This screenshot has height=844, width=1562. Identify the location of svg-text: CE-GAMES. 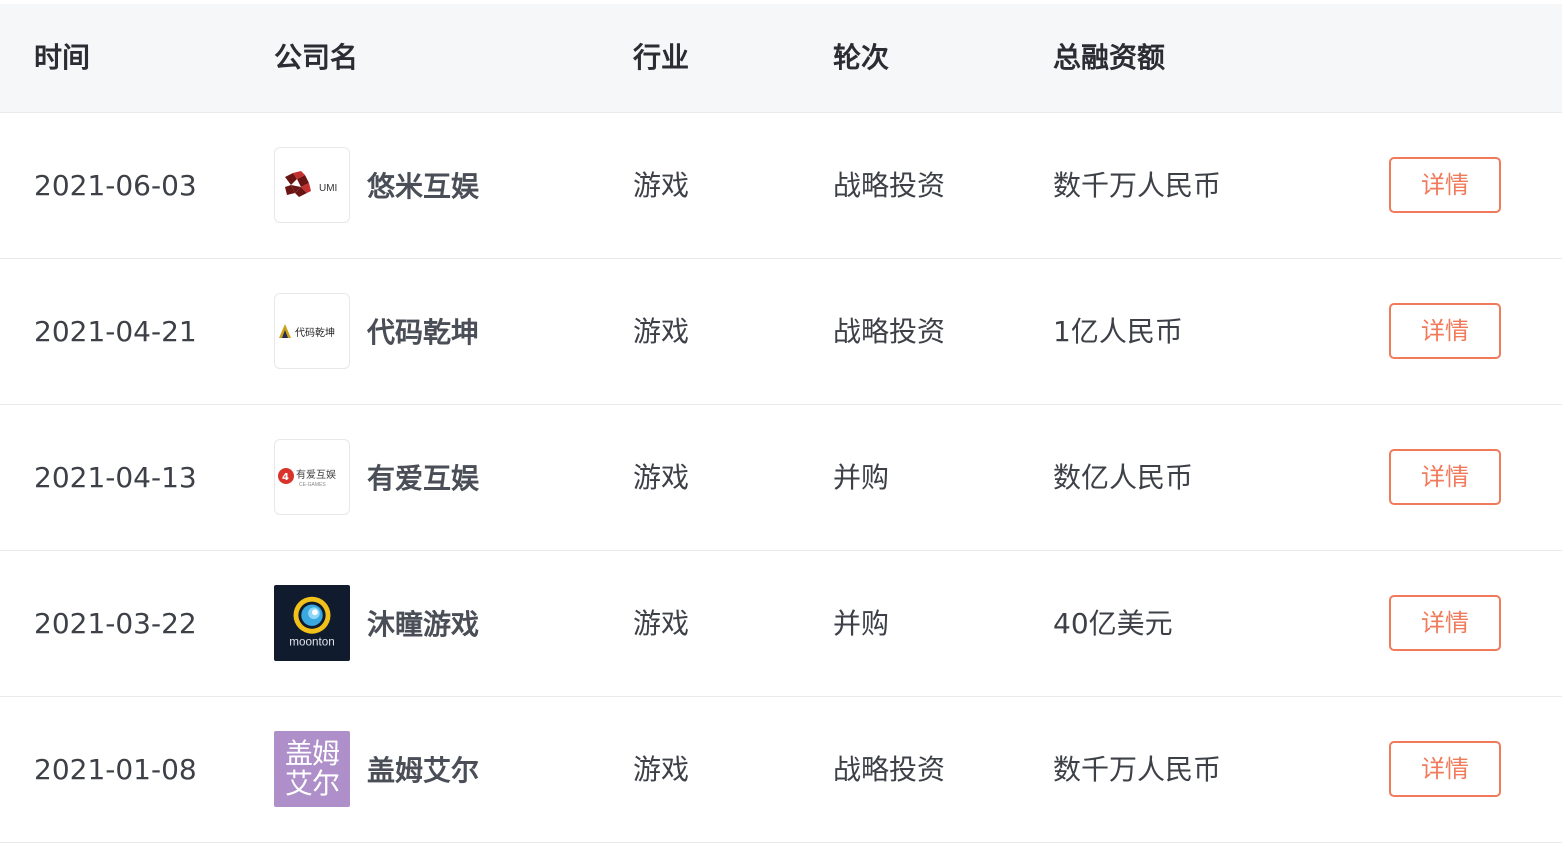
(312, 485).